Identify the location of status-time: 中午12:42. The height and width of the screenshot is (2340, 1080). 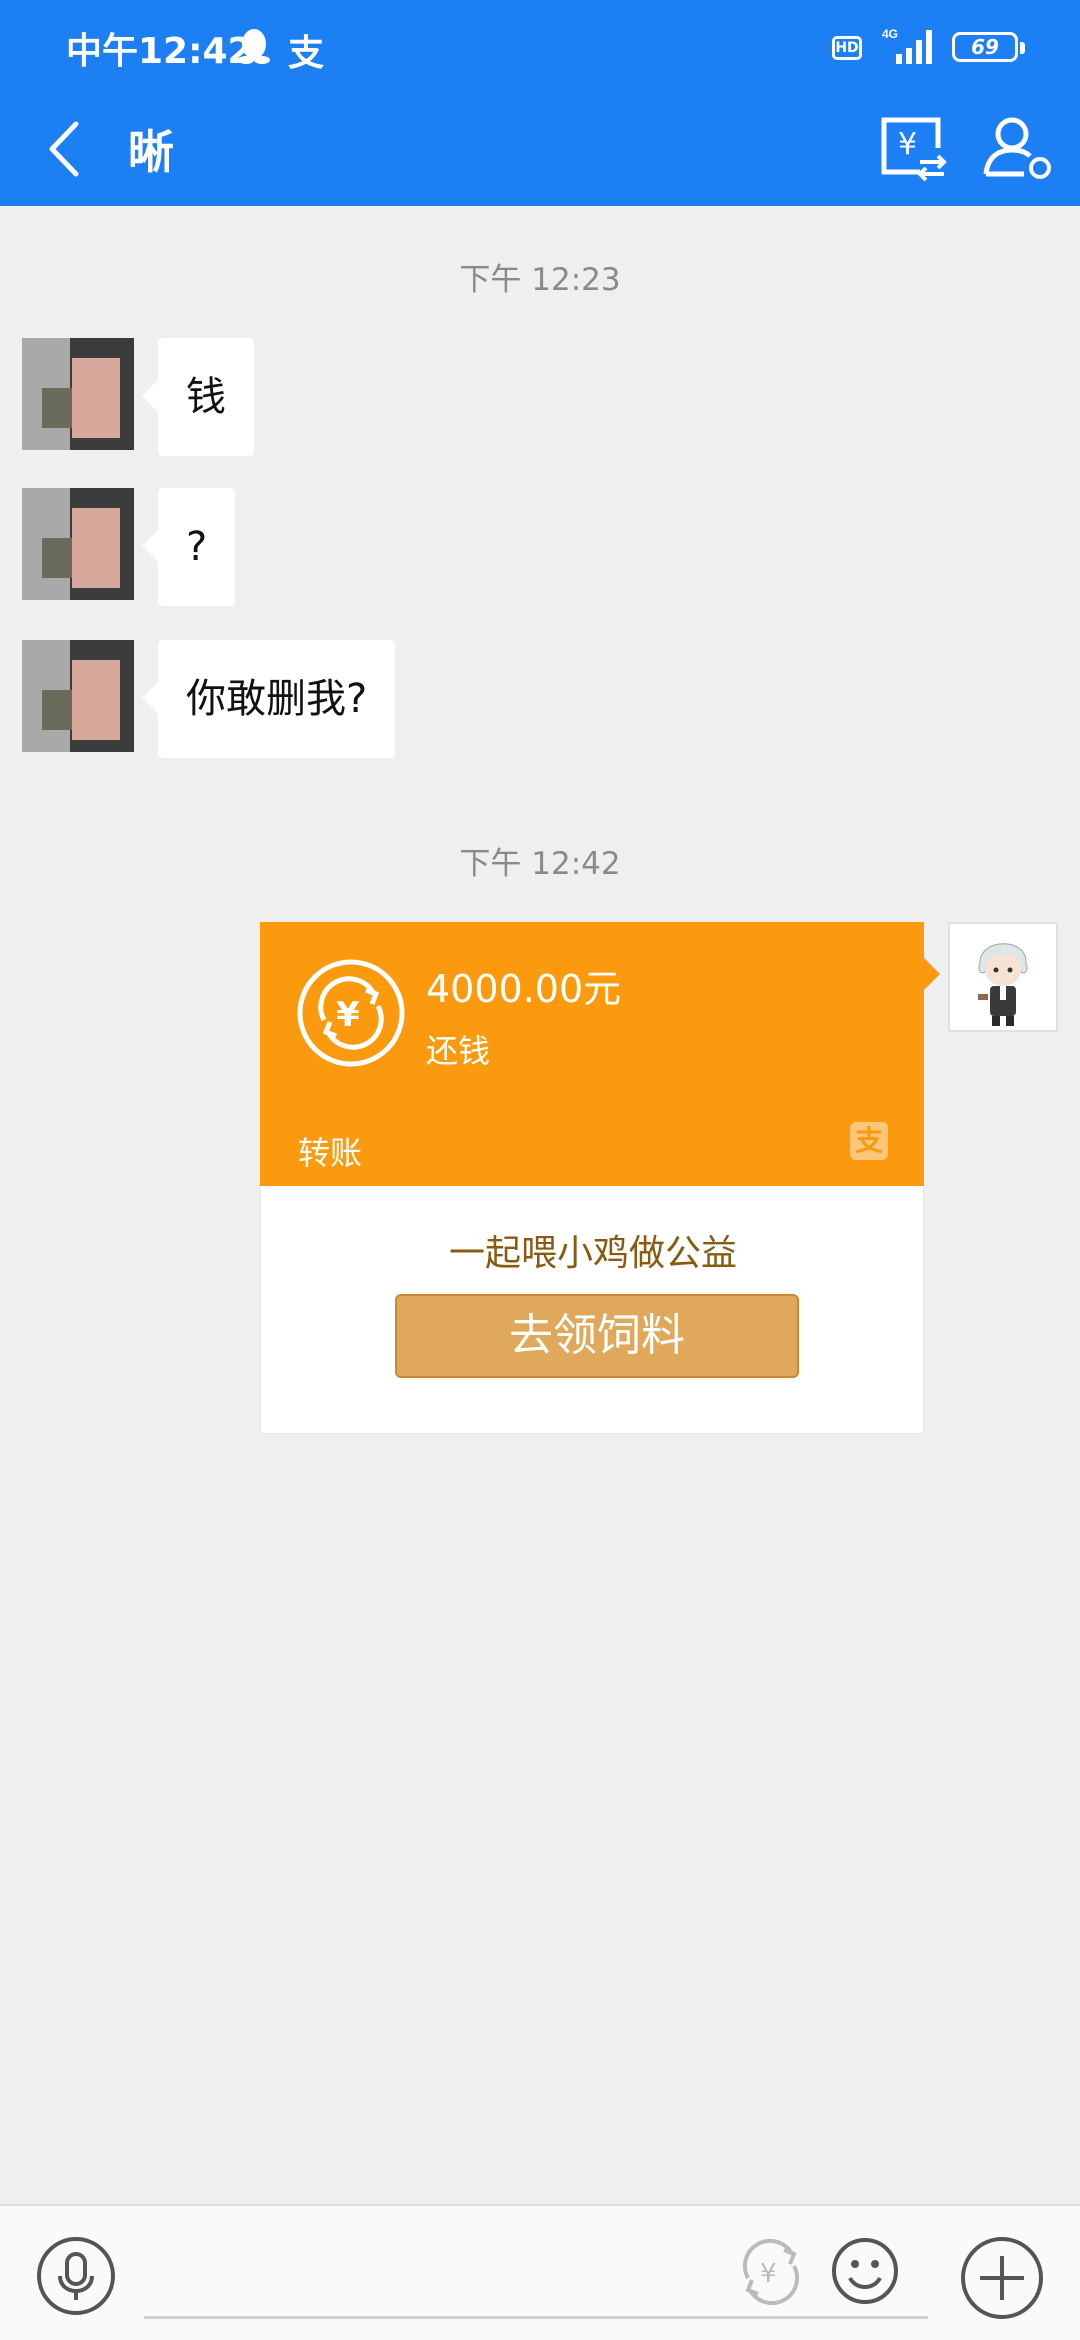
(159, 51).